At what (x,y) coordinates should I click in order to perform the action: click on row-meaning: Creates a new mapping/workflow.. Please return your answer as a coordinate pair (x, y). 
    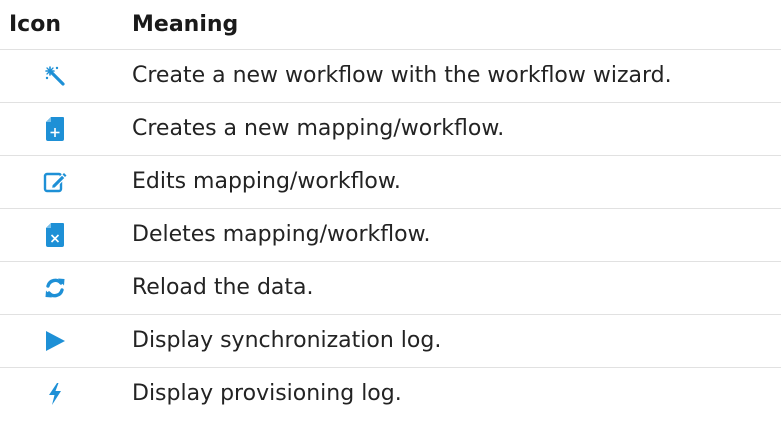
    Looking at the image, I should click on (318, 128).